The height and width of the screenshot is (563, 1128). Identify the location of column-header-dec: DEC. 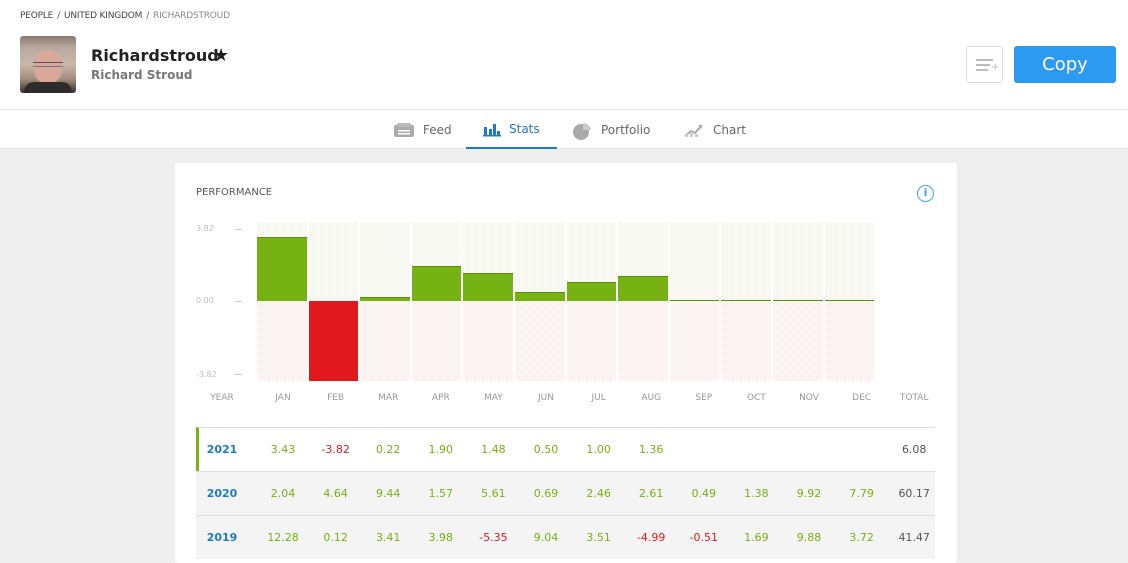
(862, 398).